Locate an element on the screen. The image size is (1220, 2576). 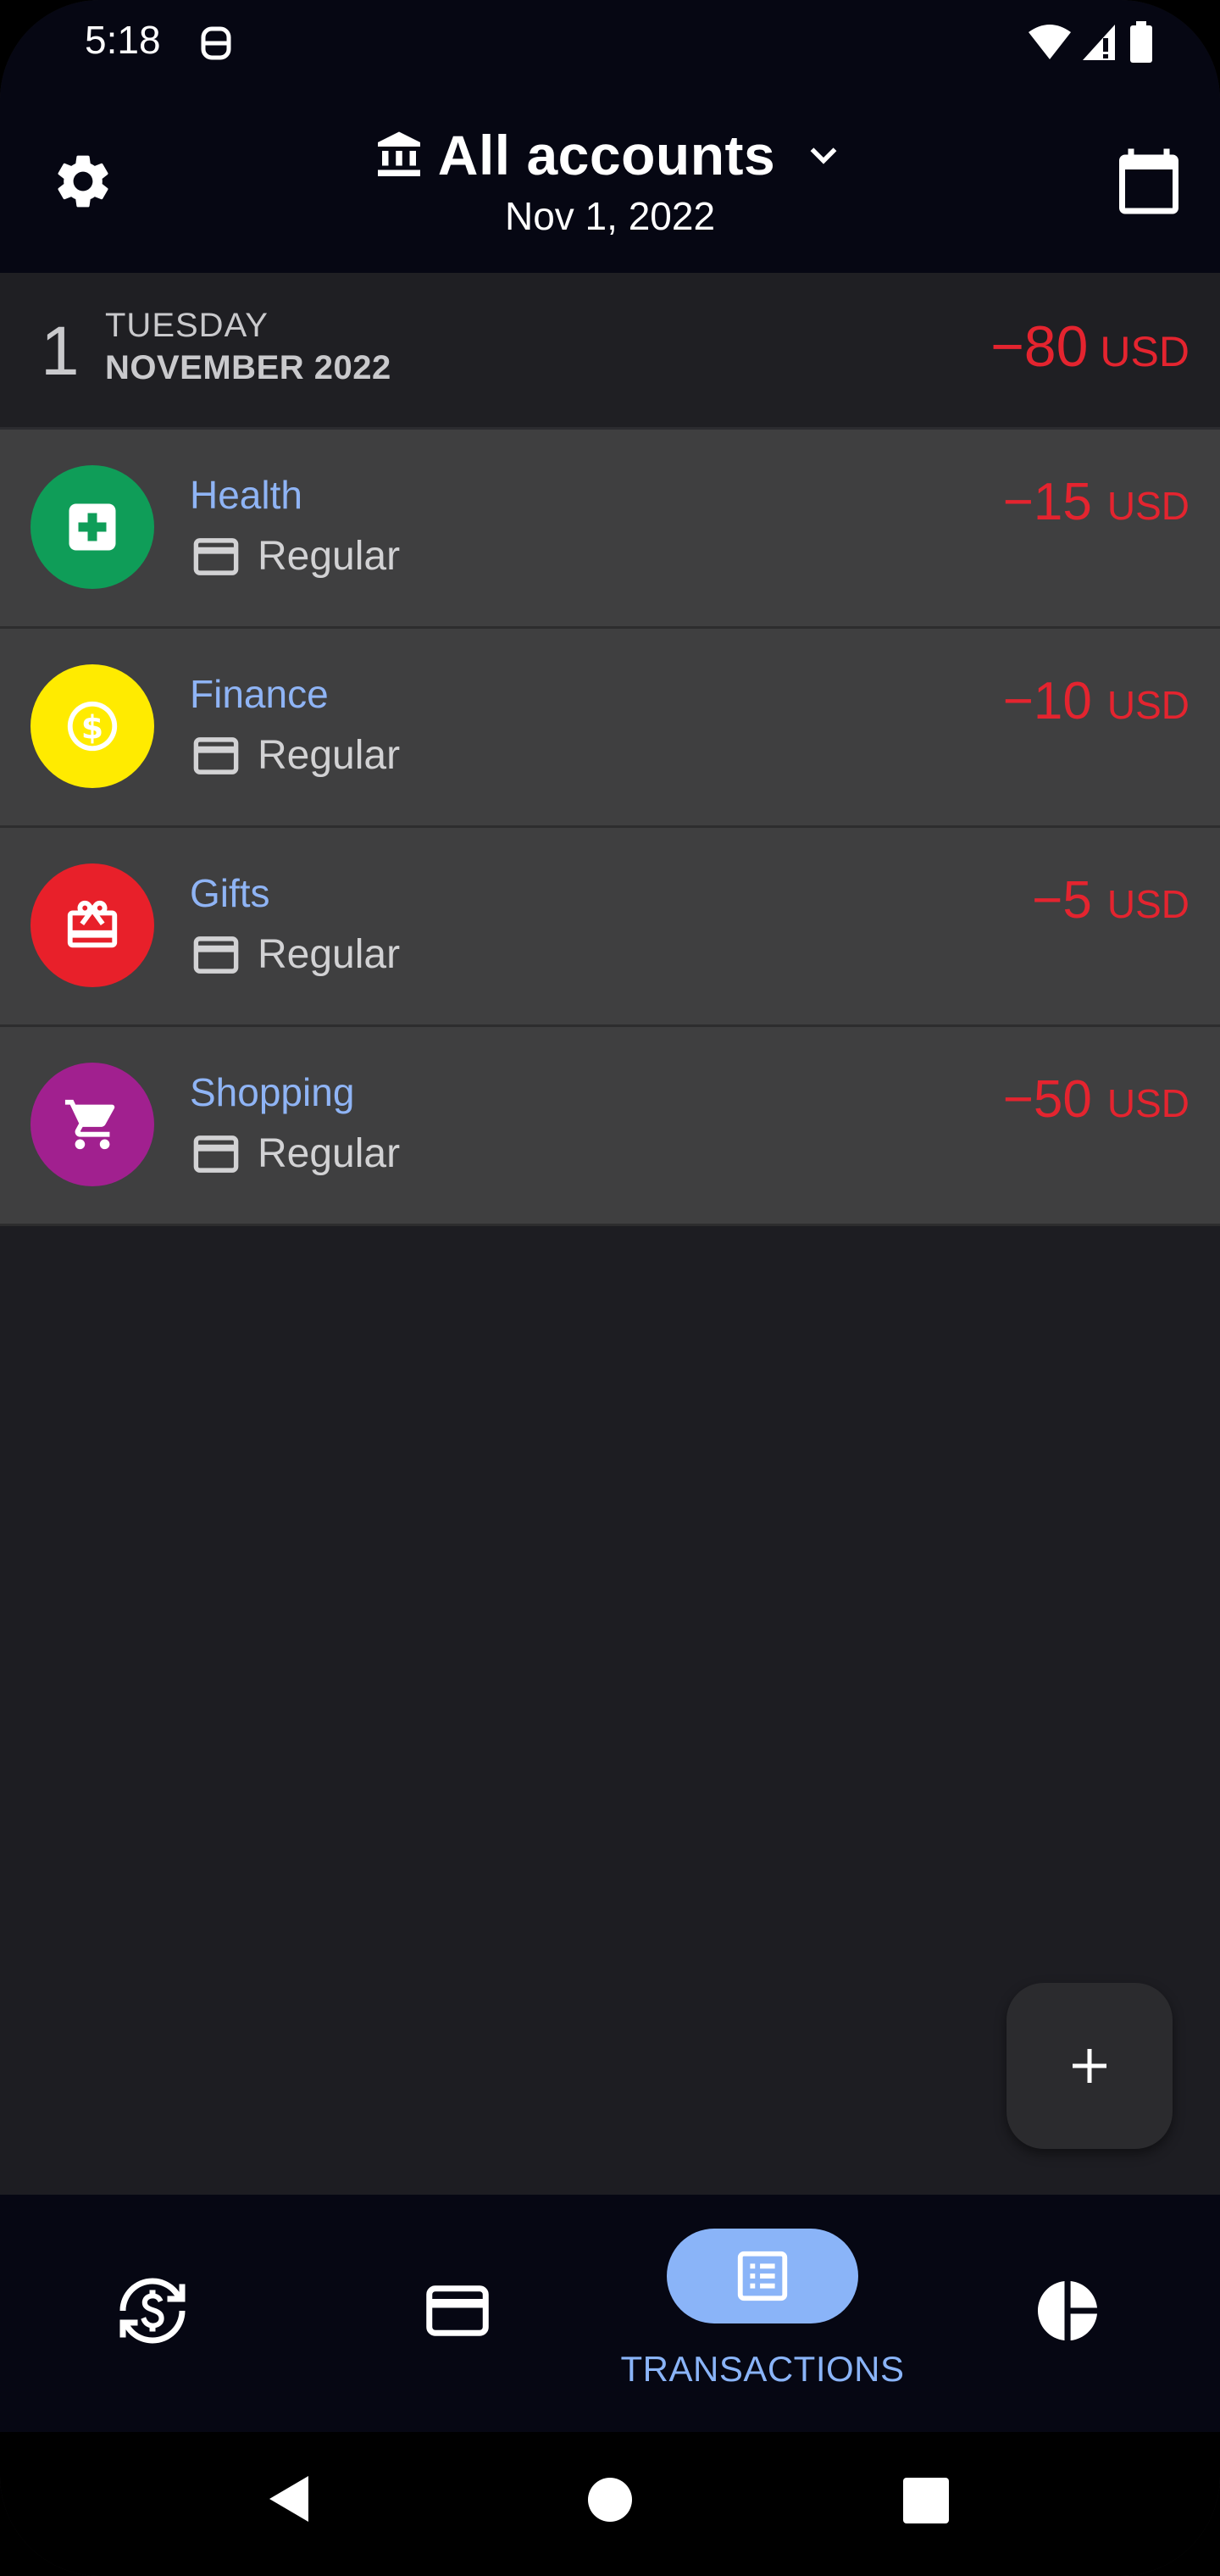
medical-cross-icon is located at coordinates (92, 527).